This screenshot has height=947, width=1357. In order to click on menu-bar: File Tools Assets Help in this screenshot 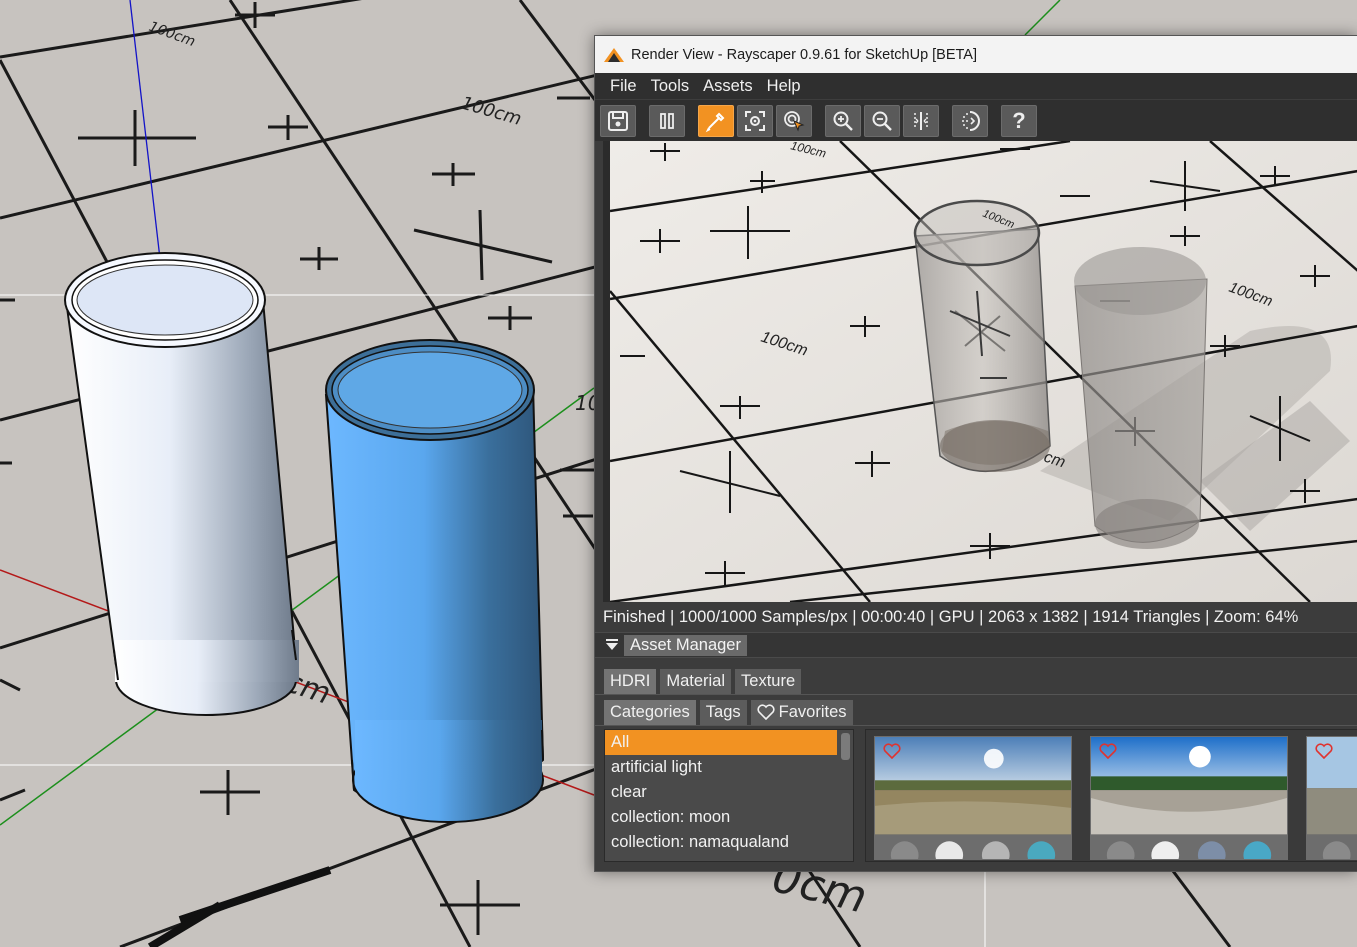, I will do `click(976, 86)`.